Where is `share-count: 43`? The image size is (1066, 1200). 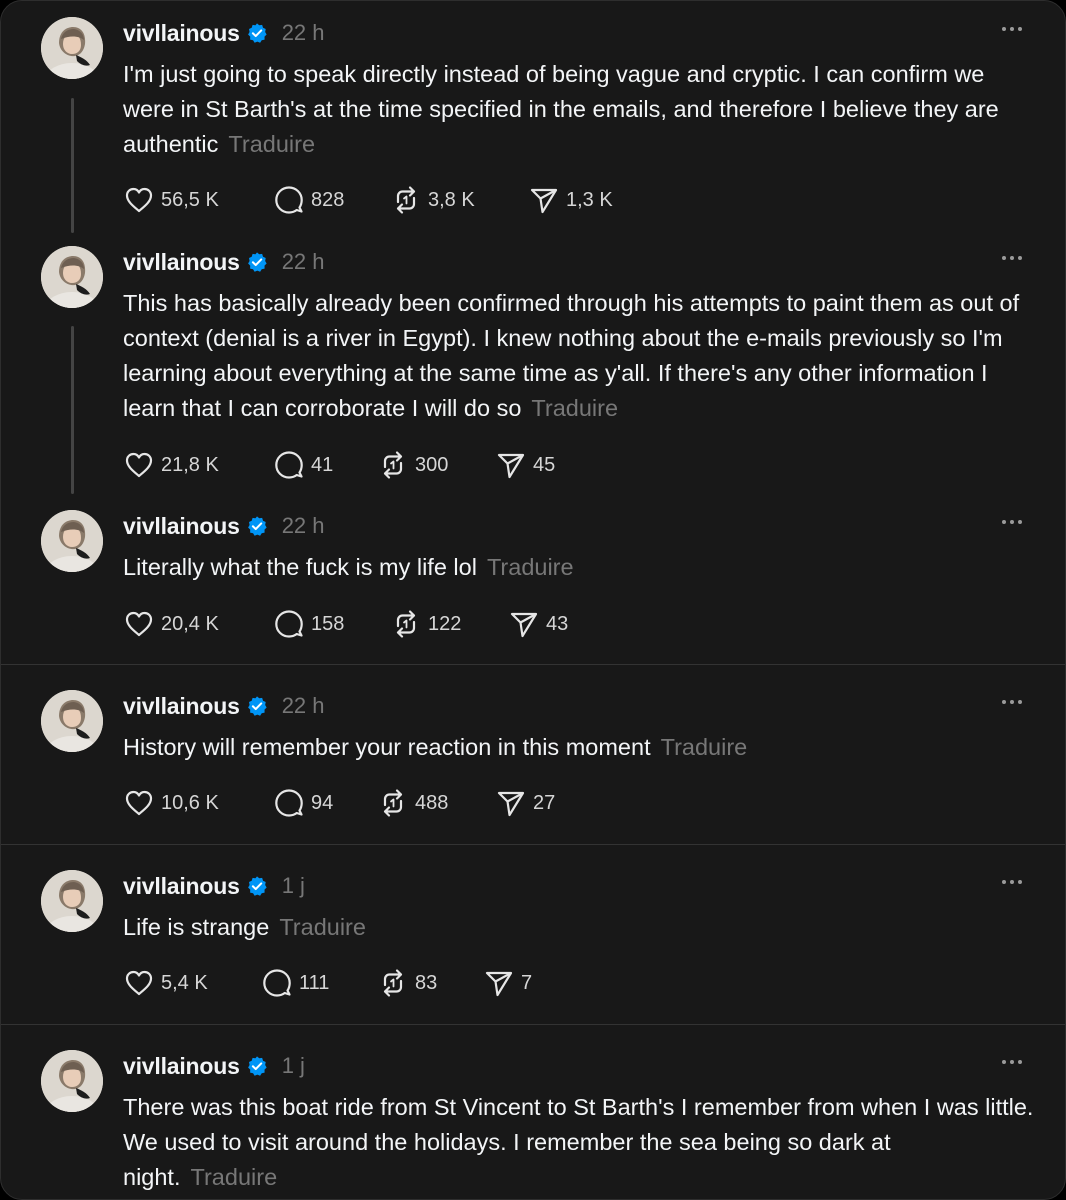
share-count: 43 is located at coordinates (557, 623).